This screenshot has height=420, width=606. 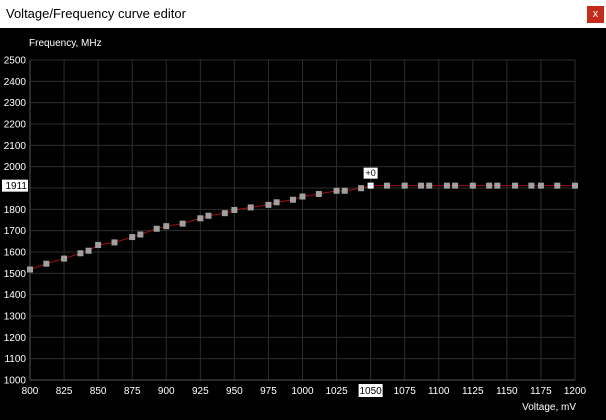 What do you see at coordinates (166, 391) in the screenshot?
I see `x-tick-label: 900` at bounding box center [166, 391].